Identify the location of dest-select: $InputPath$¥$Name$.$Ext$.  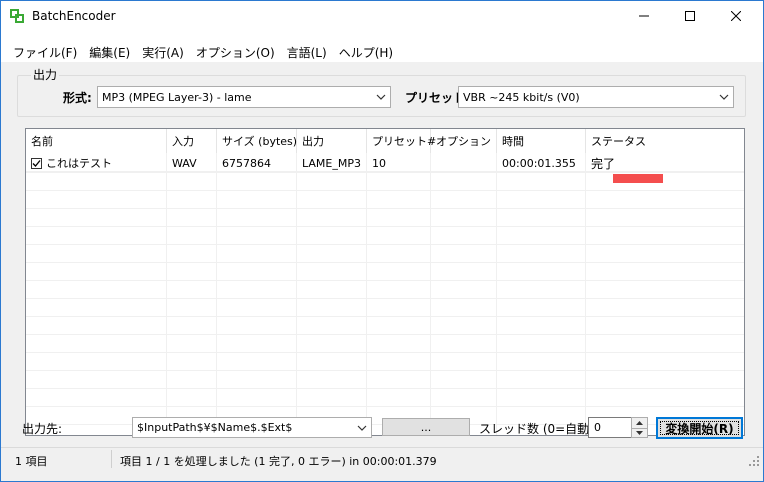
(252, 427).